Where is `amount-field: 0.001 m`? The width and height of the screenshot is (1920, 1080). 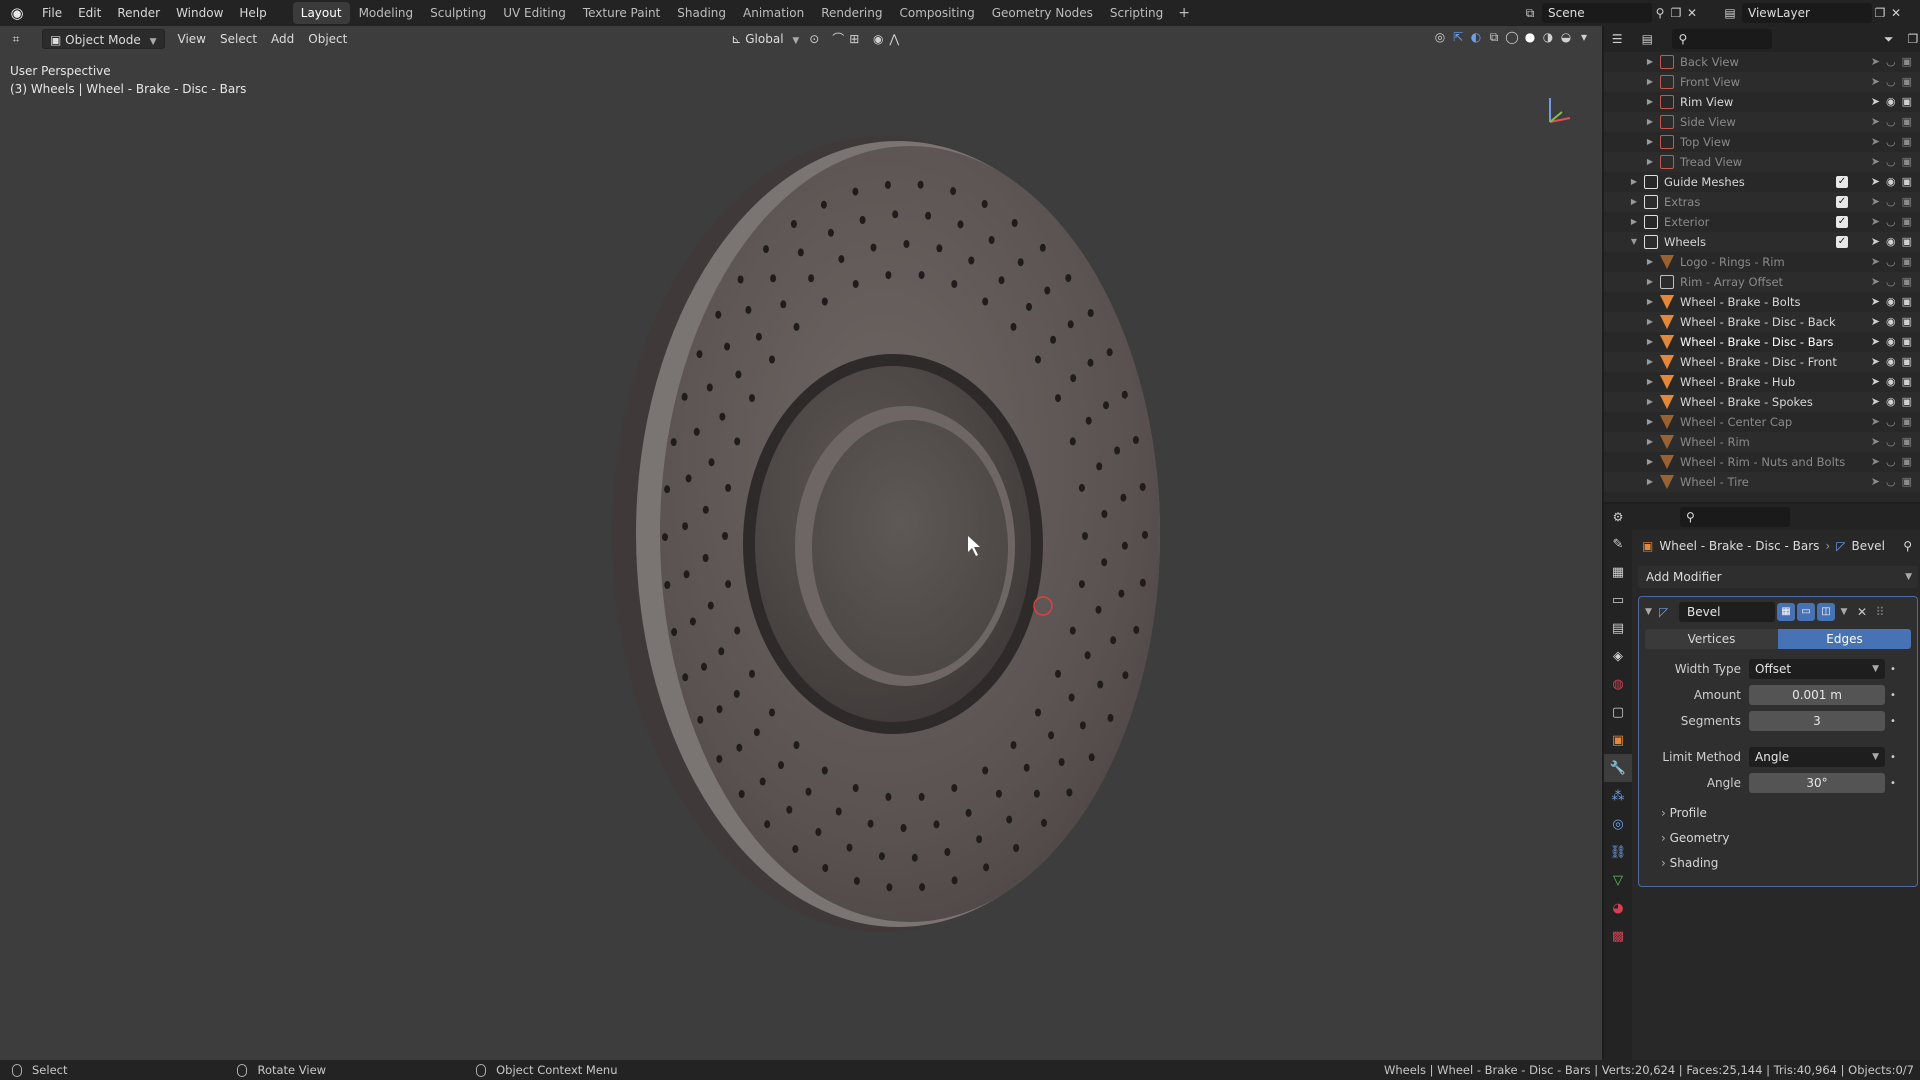 amount-field: 0.001 m is located at coordinates (1817, 695).